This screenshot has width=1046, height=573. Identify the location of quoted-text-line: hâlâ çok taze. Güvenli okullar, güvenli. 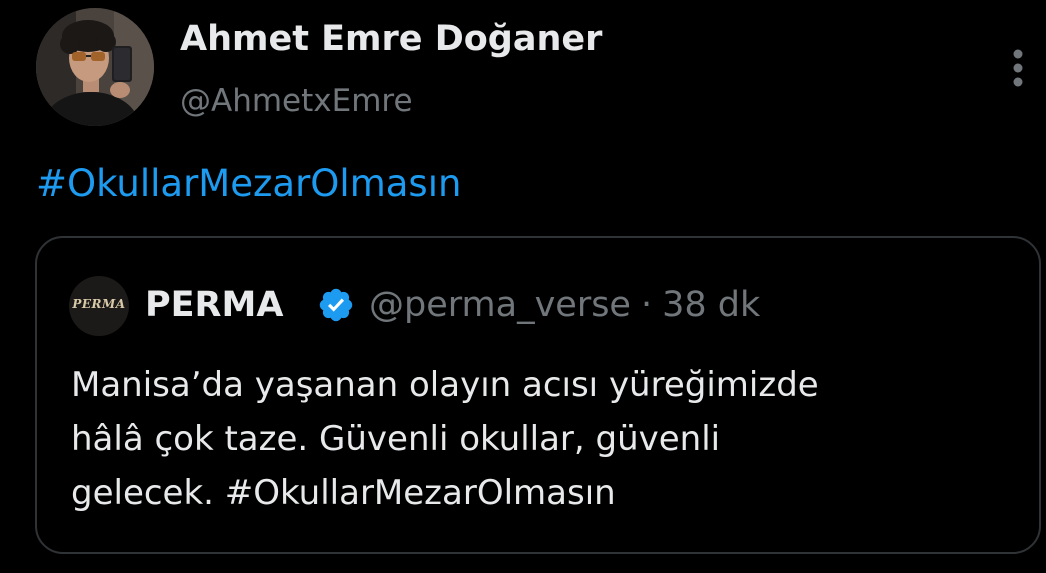
(396, 439).